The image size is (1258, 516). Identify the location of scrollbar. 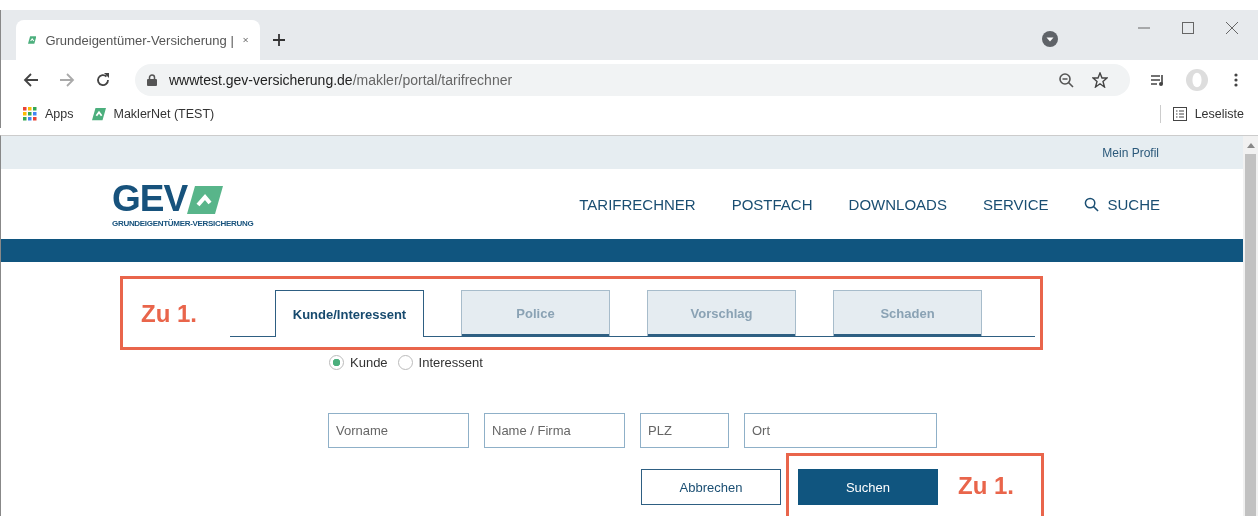
(1250, 326).